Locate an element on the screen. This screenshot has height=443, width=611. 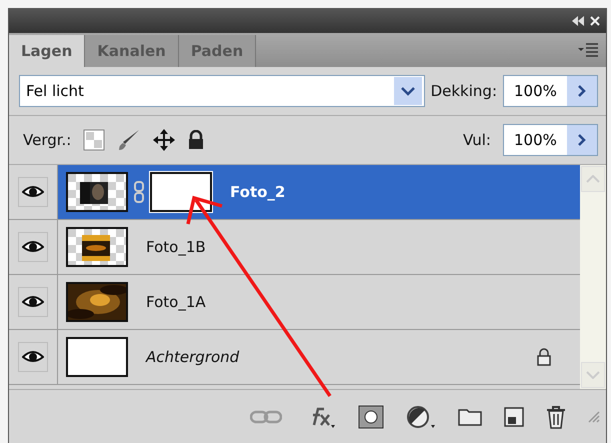
layer-row: Foto_1B is located at coordinates (319, 247).